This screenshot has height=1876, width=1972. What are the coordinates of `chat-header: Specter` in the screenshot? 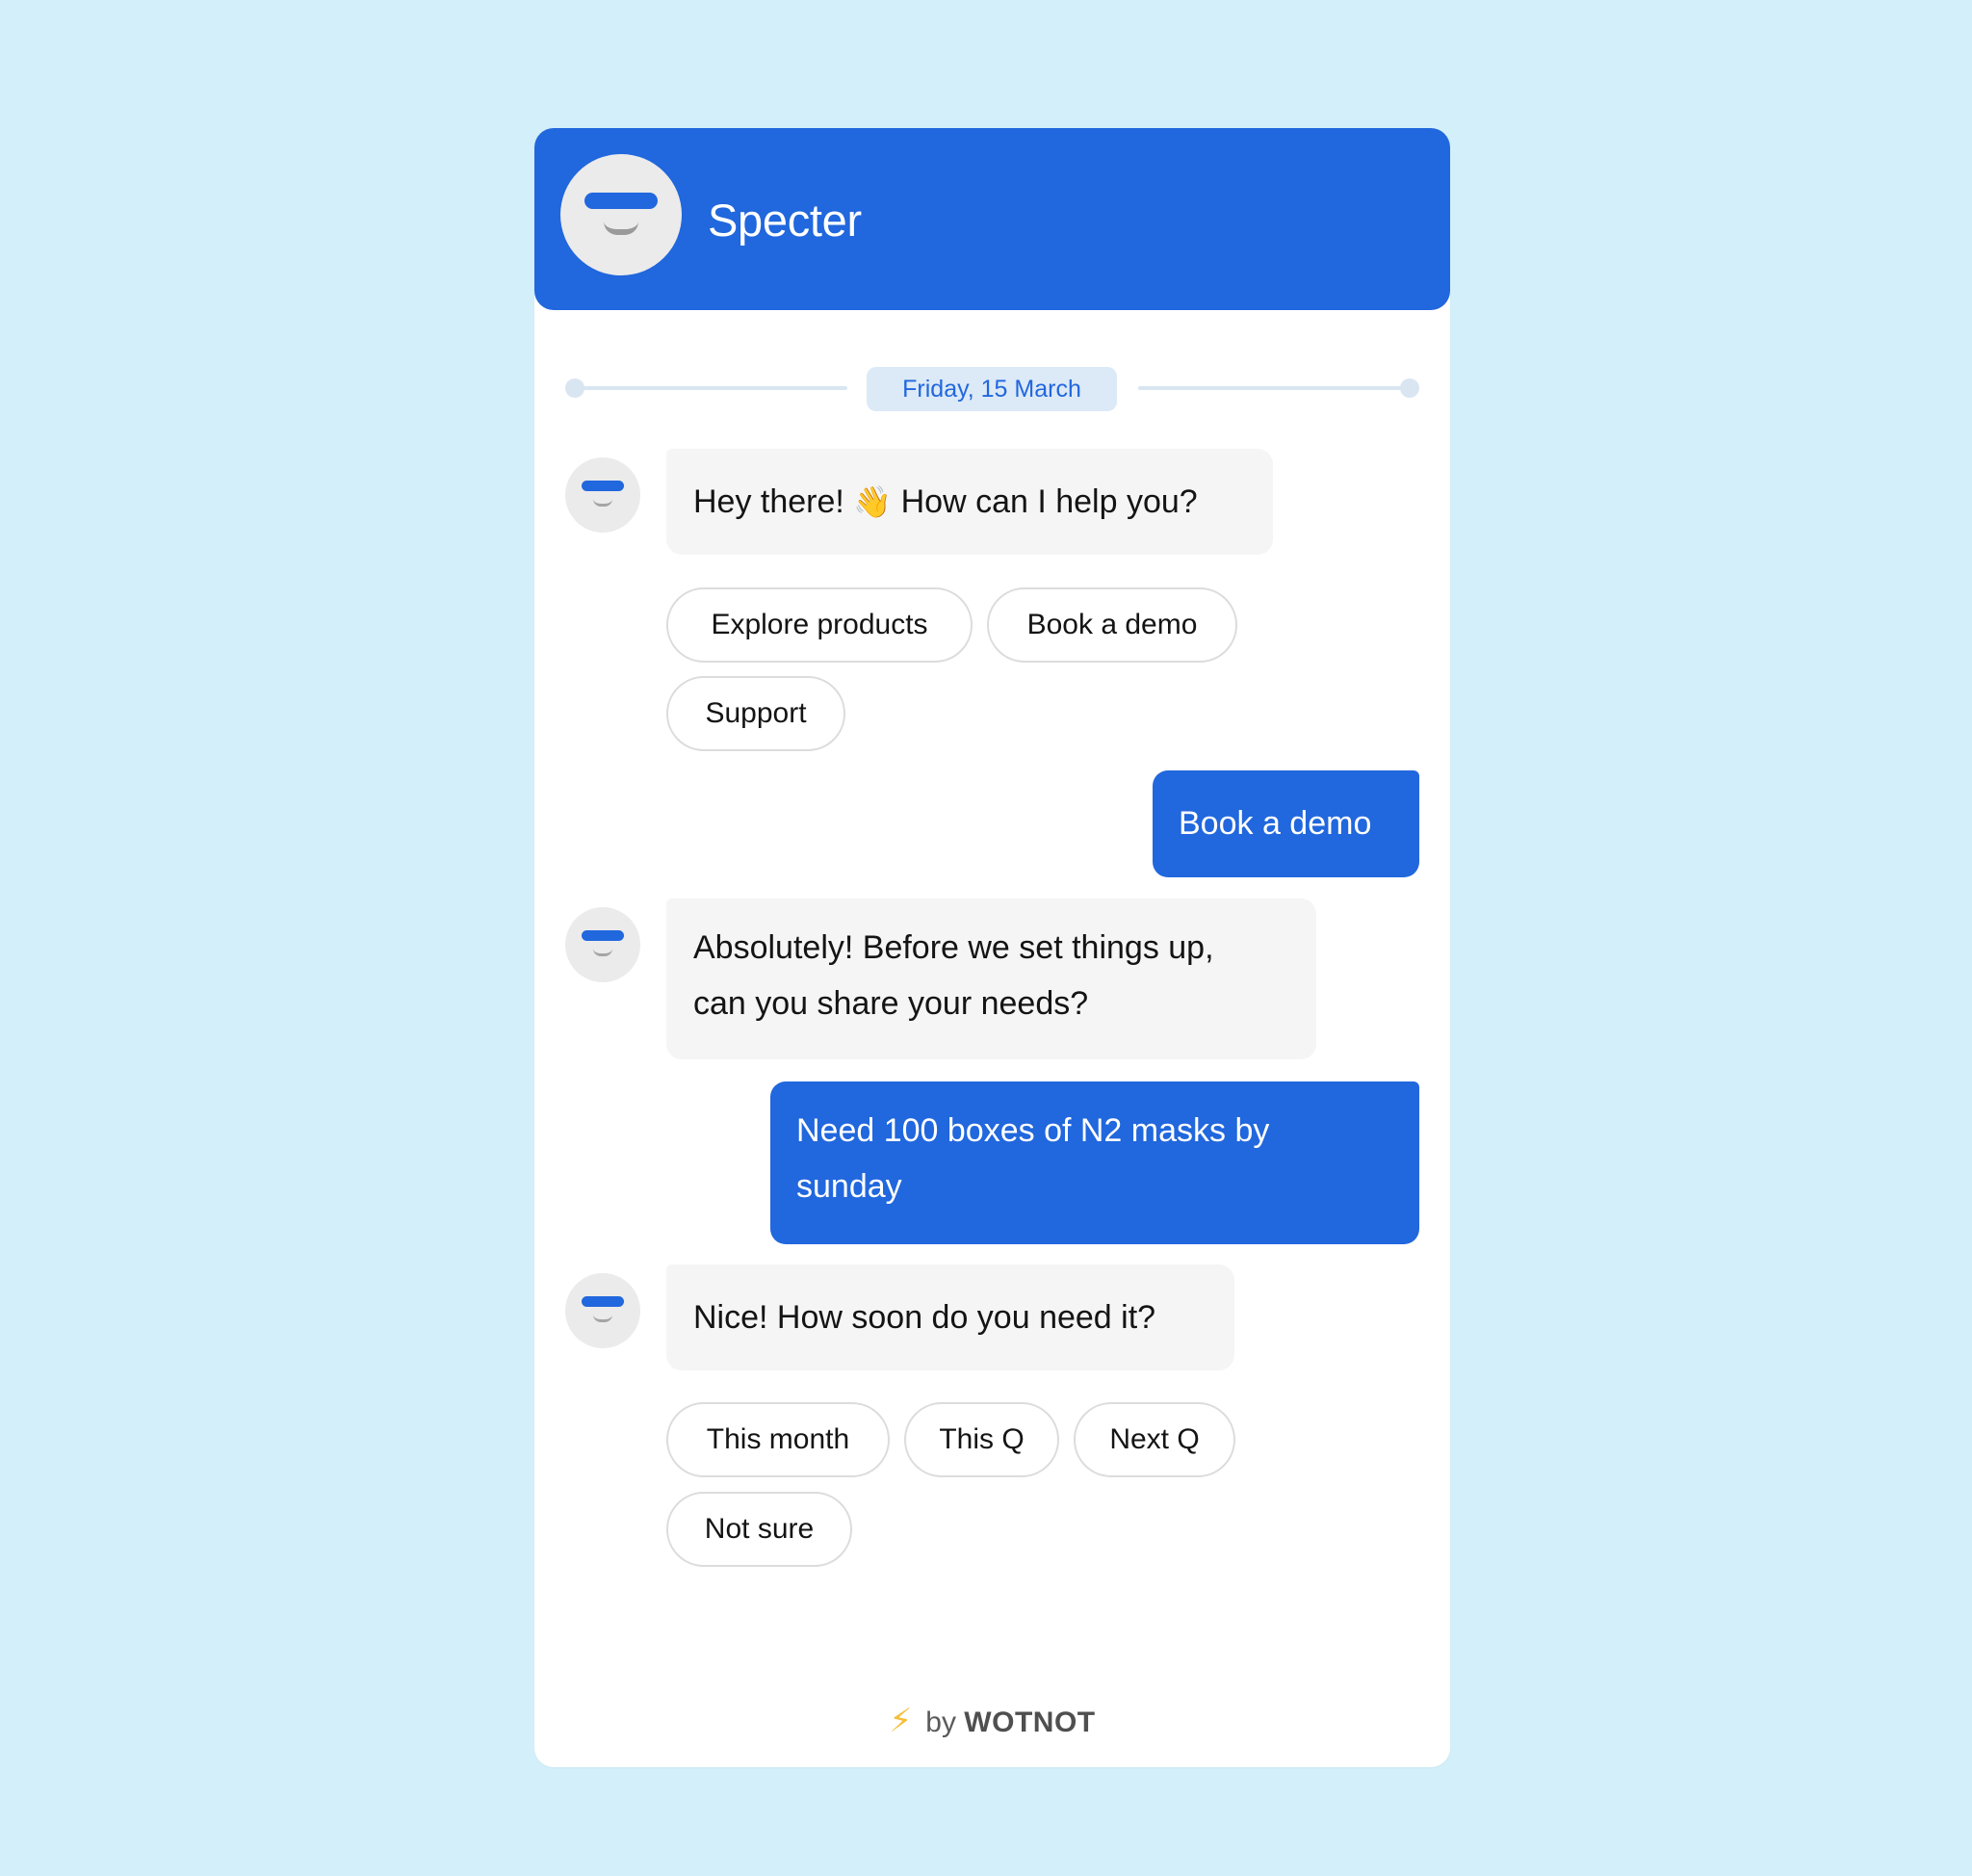 It's located at (992, 219).